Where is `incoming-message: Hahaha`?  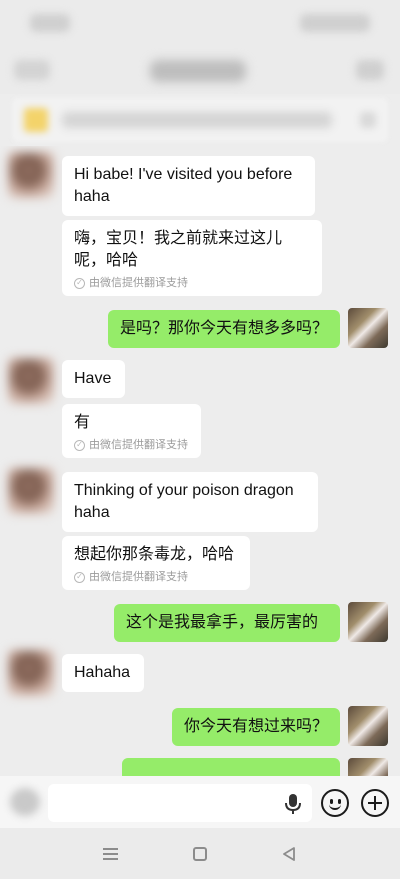
incoming-message: Hahaha is located at coordinates (103, 673).